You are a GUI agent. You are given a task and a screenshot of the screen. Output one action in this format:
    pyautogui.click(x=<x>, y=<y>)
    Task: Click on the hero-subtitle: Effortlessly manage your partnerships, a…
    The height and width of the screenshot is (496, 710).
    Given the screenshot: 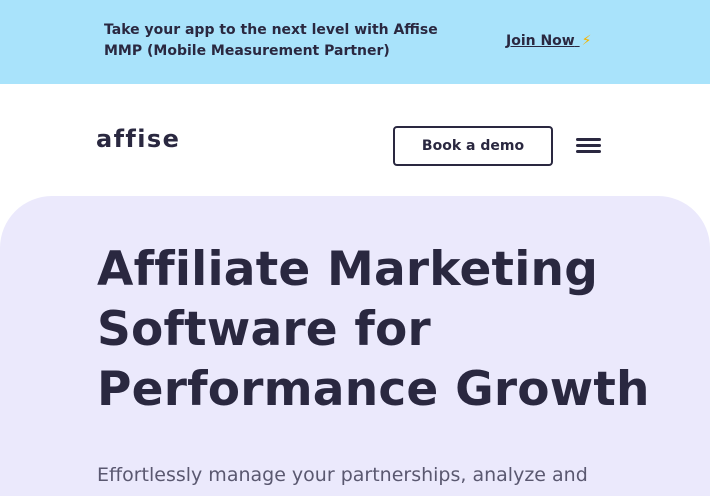 What is the action you would take?
    pyautogui.click(x=342, y=475)
    